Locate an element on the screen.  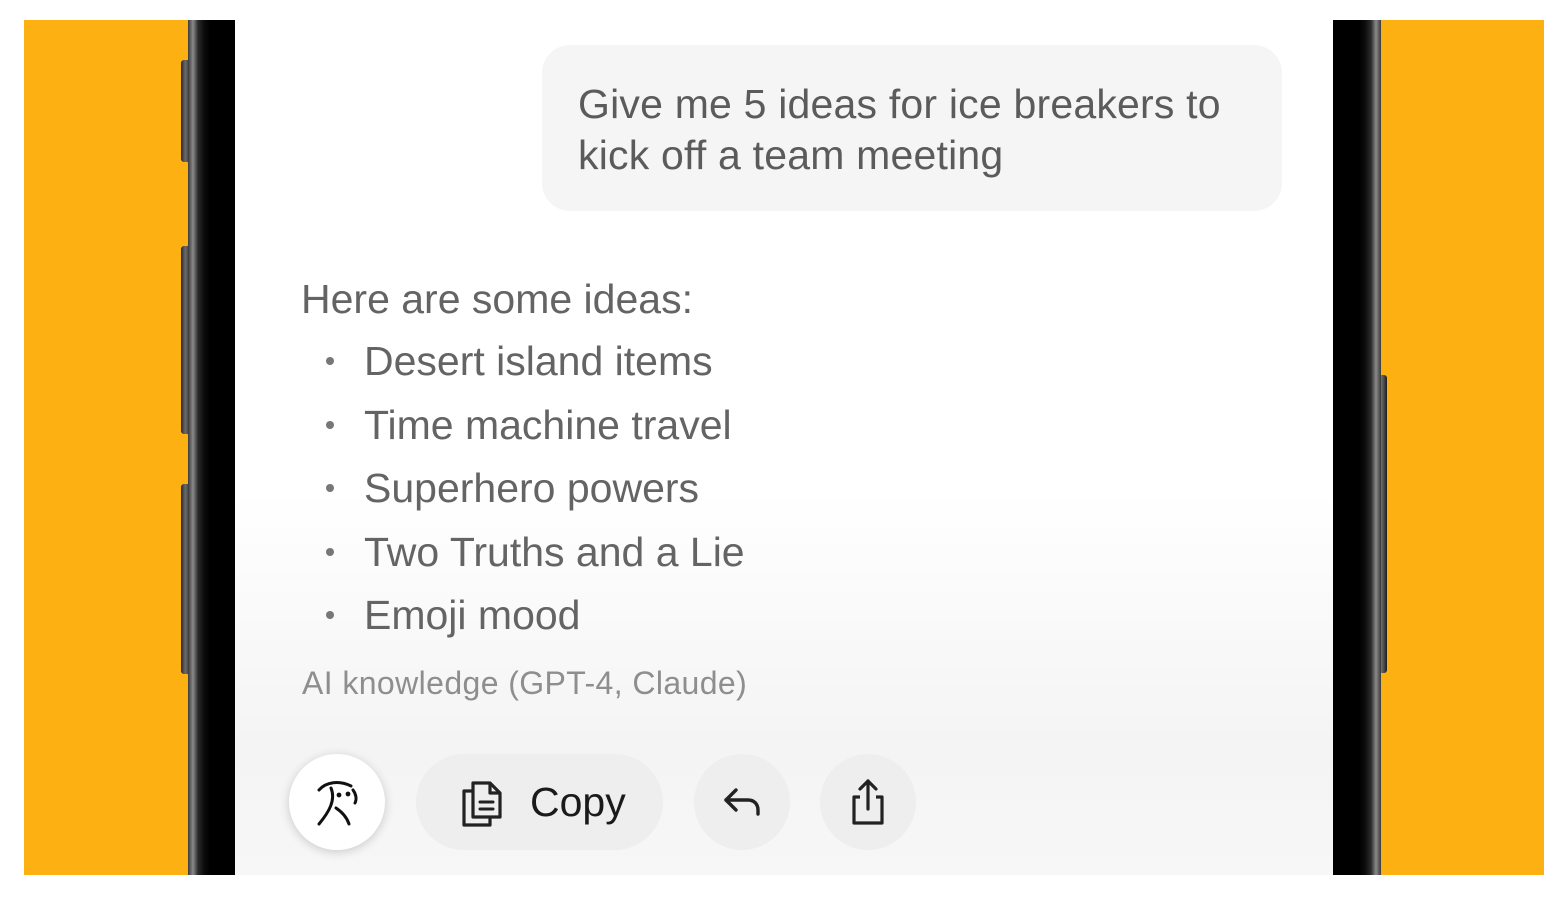
idea-text: Superhero powers is located at coordinates (532, 488).